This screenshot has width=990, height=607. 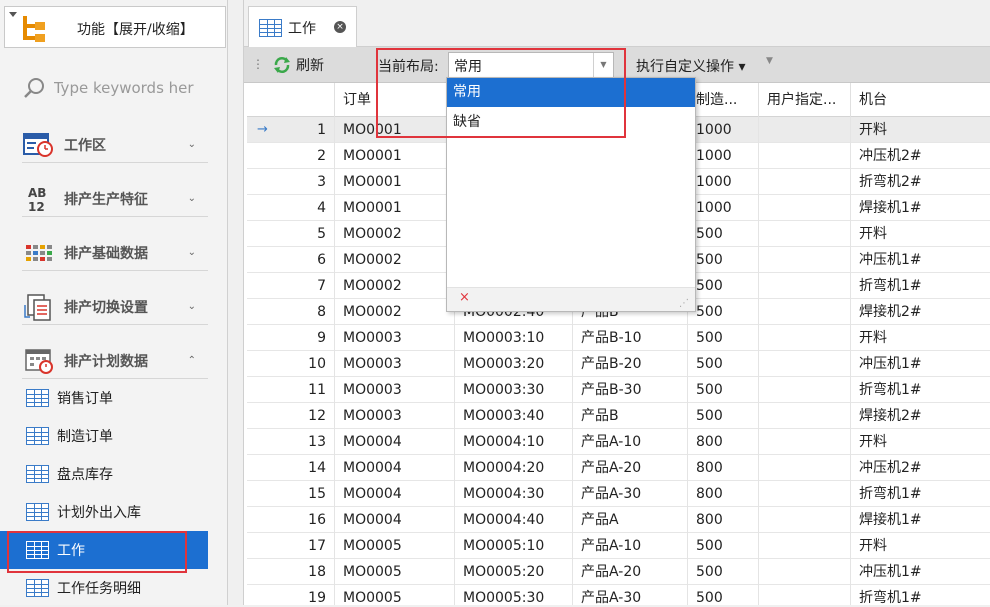 I want to click on group-workspace: 工作区 ⌄, so click(x=115, y=145).